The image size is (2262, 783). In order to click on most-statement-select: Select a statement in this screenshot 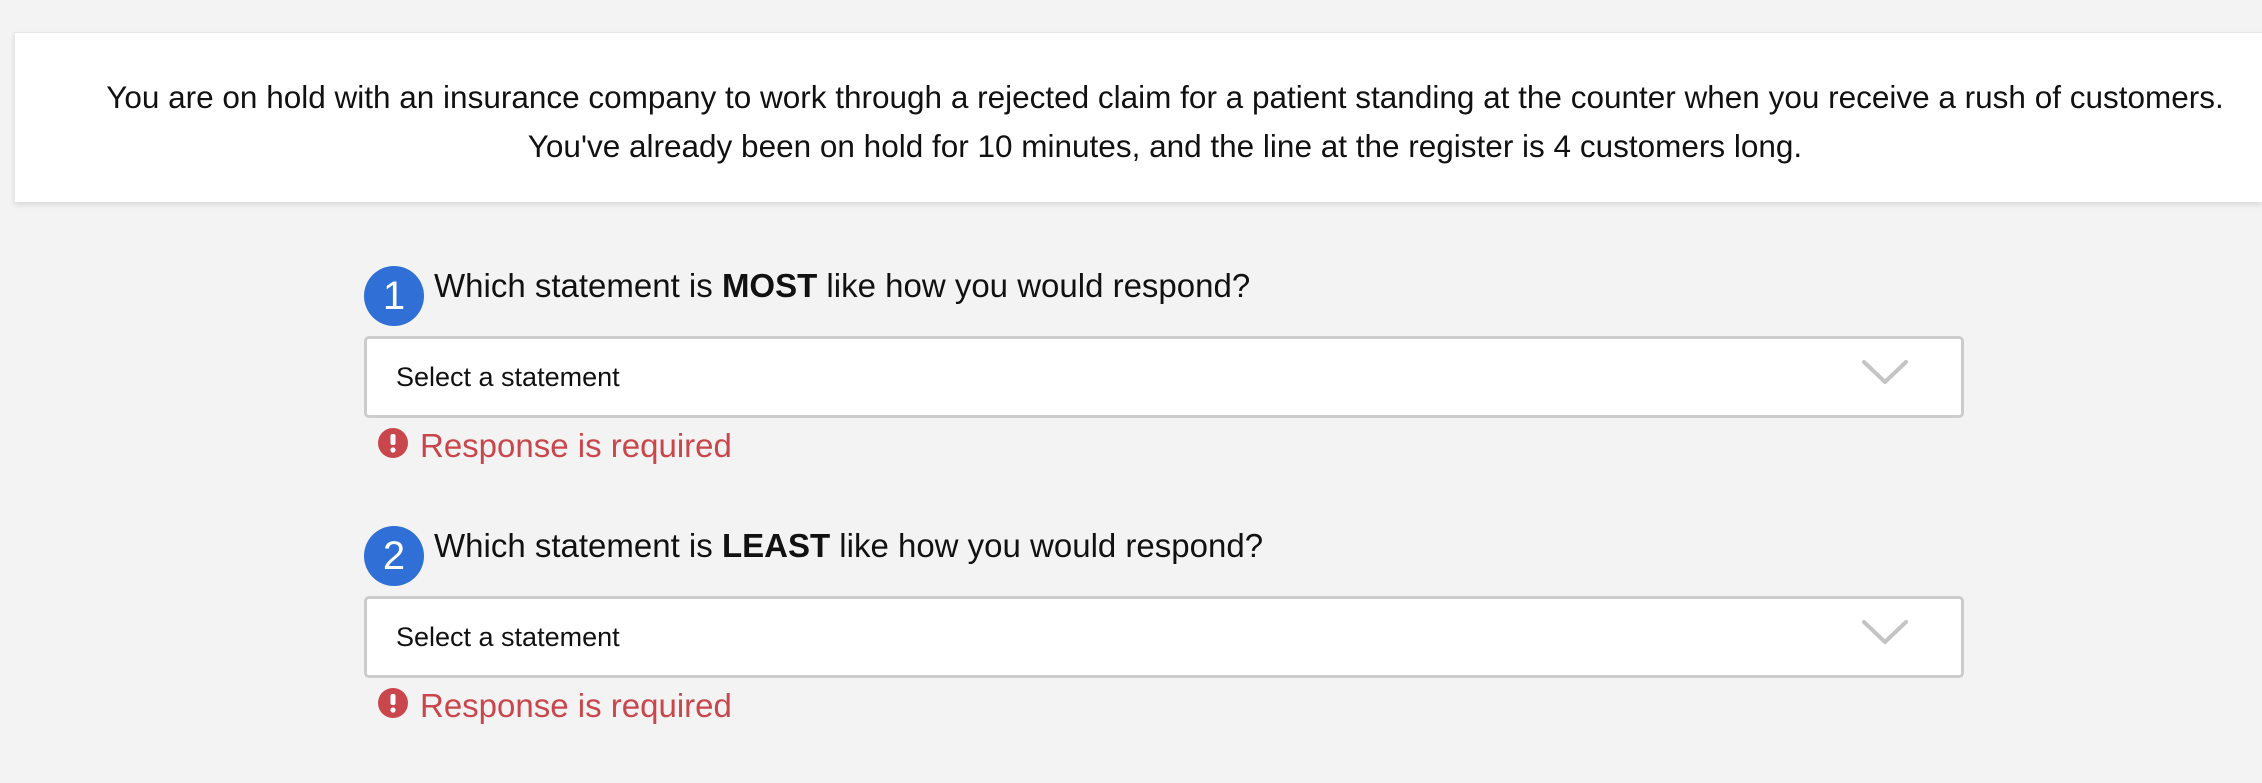, I will do `click(1164, 377)`.